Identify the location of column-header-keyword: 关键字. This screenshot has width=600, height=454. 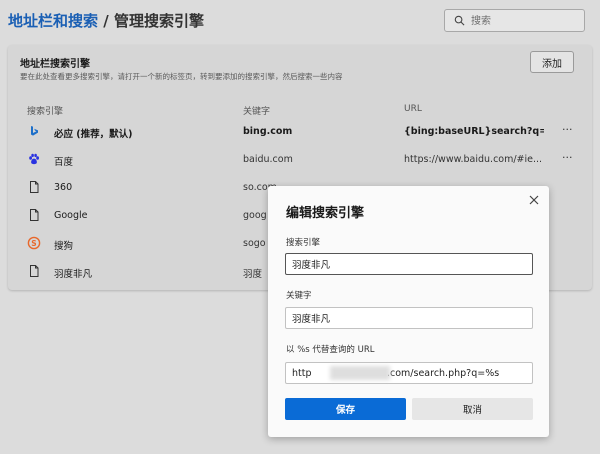
(257, 112).